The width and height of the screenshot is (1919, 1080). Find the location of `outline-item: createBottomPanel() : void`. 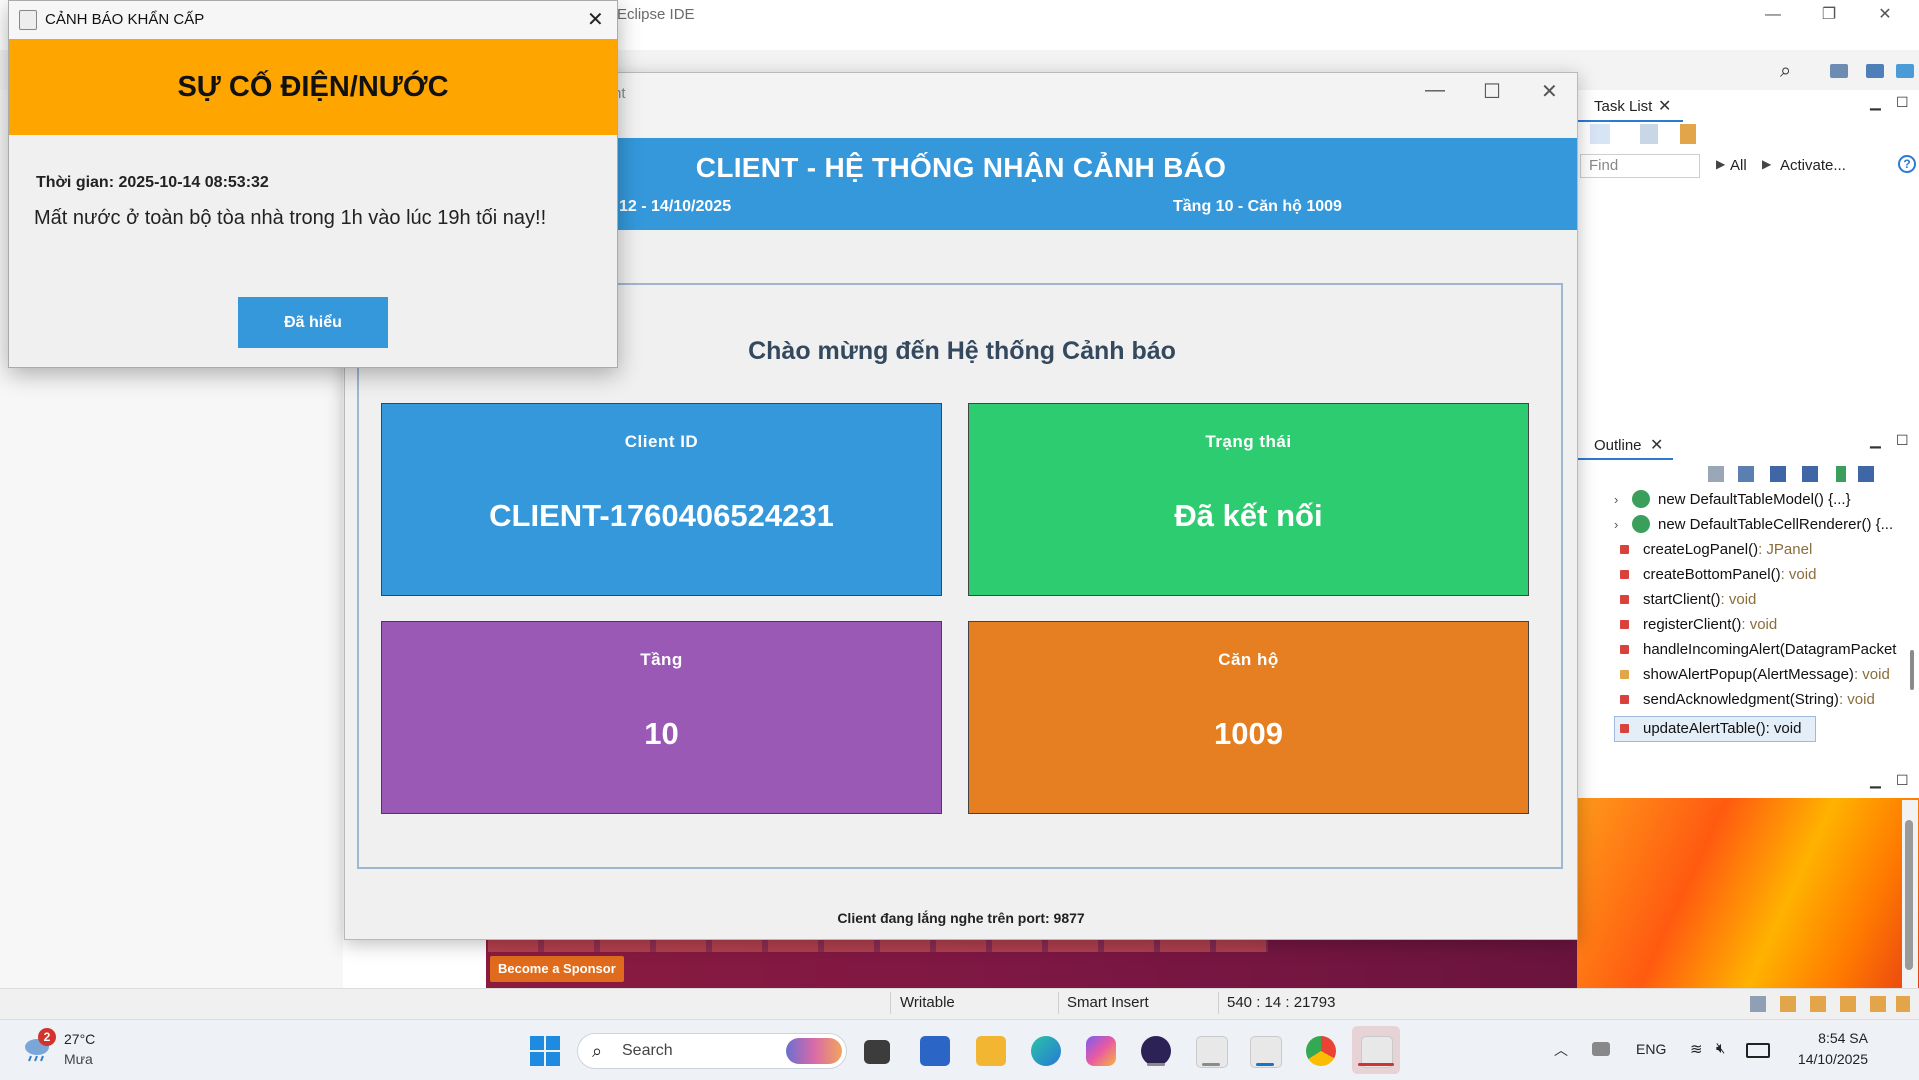

outline-item: createBottomPanel() : void is located at coordinates (1718, 574).